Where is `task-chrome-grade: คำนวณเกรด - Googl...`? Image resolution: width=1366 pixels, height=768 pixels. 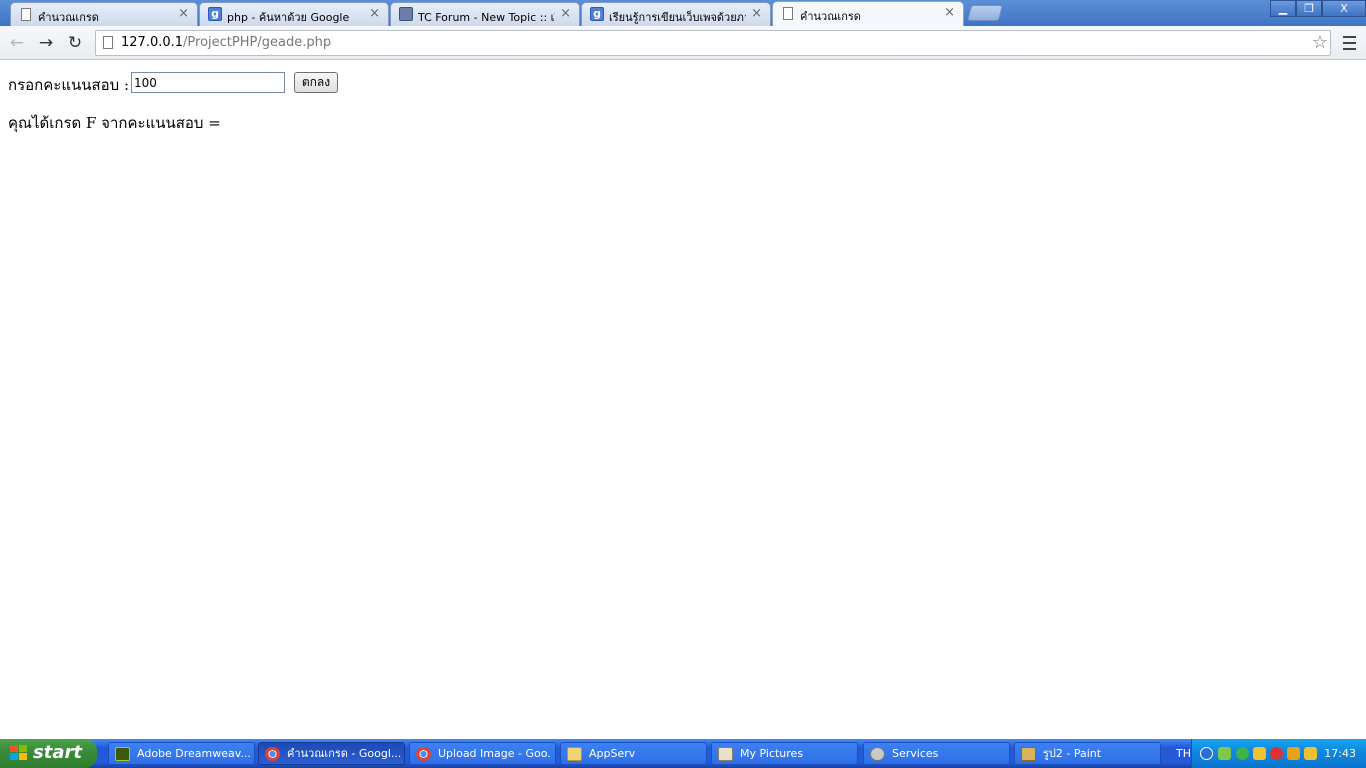 task-chrome-grade: คำนวณเกรด - Googl... is located at coordinates (331, 753).